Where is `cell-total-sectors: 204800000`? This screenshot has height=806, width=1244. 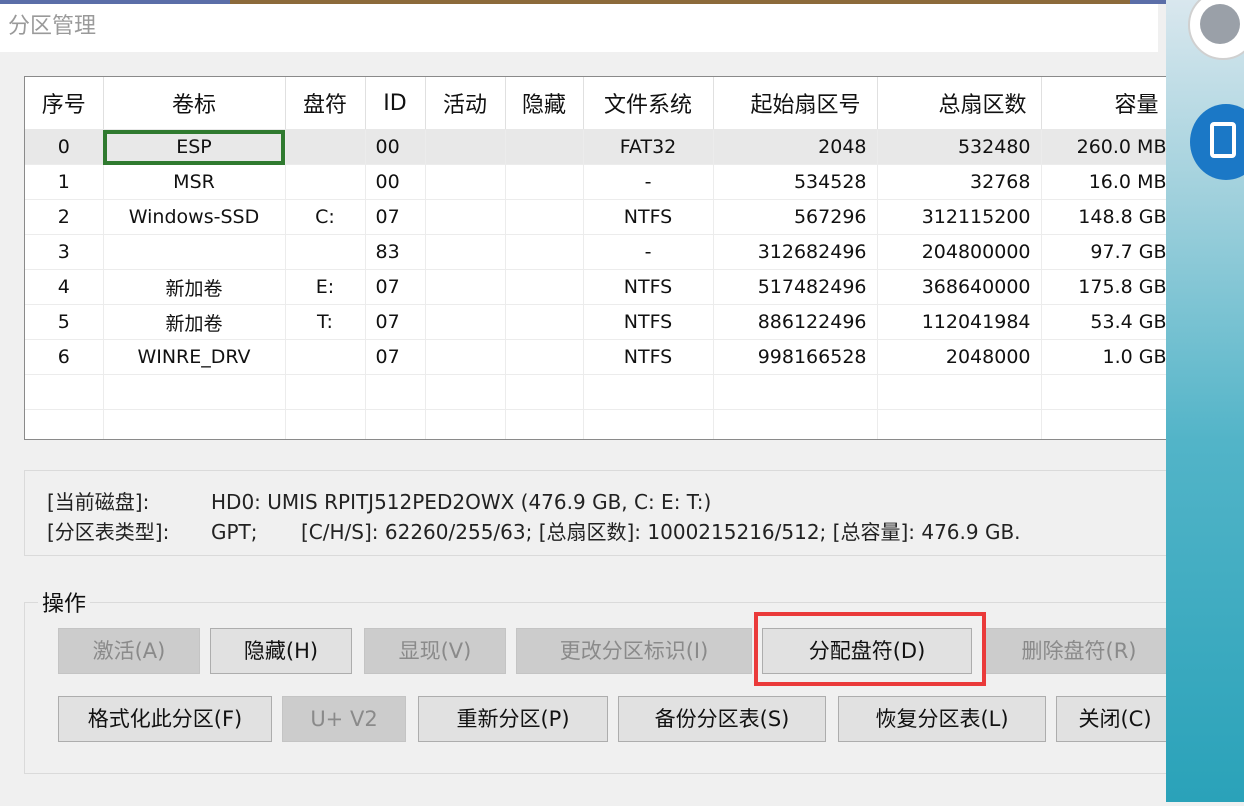
cell-total-sectors: 204800000 is located at coordinates (959, 252).